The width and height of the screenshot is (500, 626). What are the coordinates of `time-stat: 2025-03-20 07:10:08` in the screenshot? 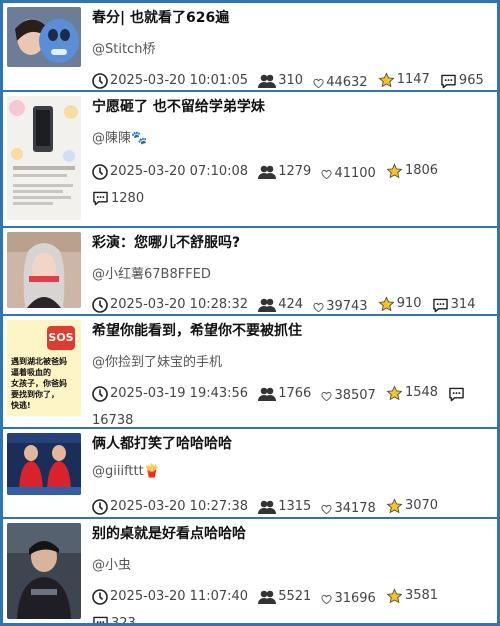 It's located at (170, 172).